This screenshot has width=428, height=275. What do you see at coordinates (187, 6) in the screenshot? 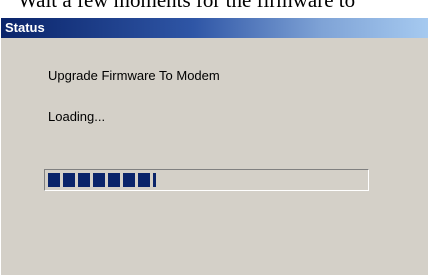
I see `background-instruction-text: Wait a few moments for the firmware to` at bounding box center [187, 6].